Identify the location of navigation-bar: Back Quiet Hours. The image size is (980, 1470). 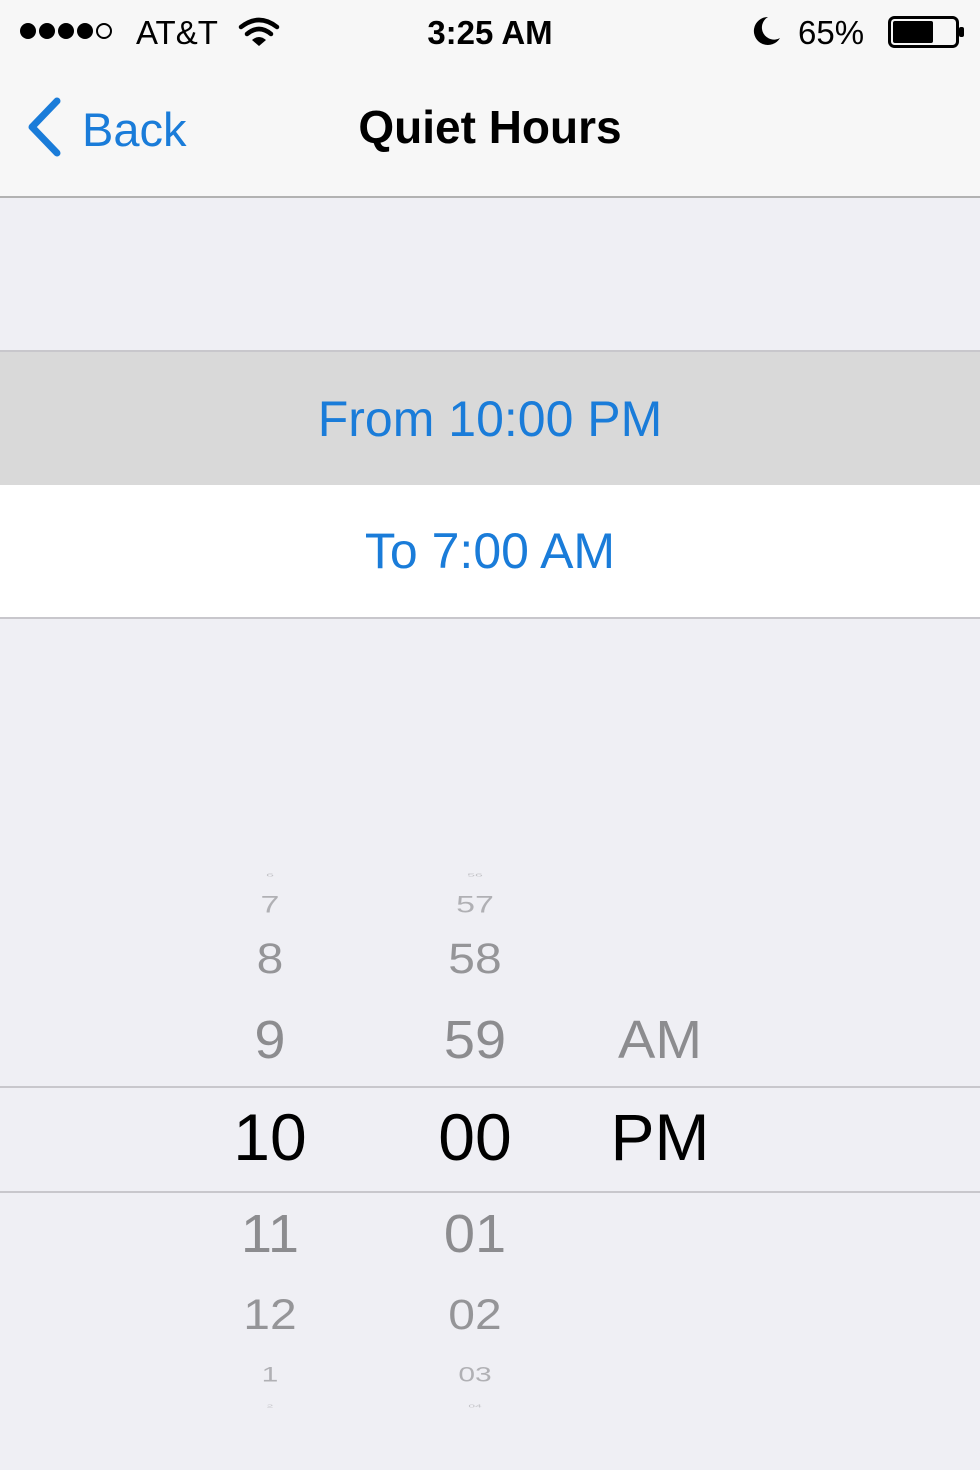
(490, 131).